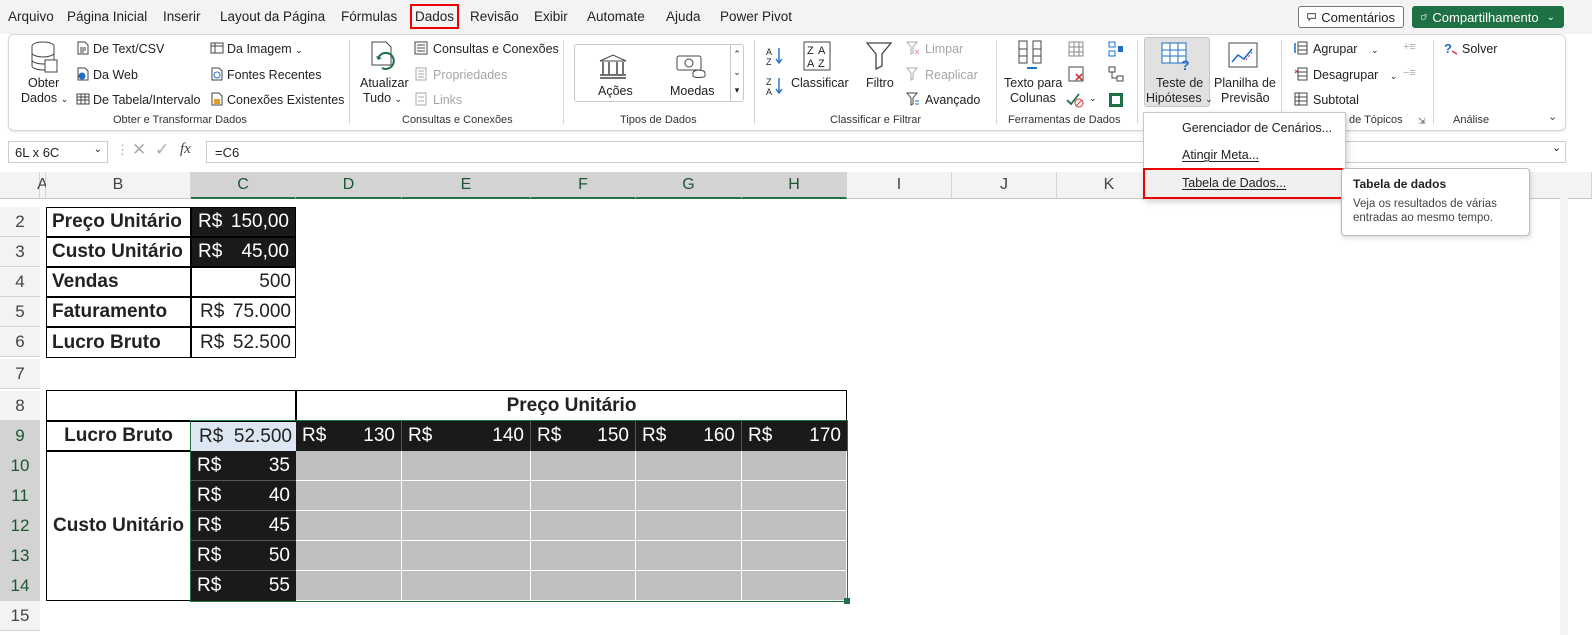 The image size is (1592, 635). I want to click on forecast-sheet-label2: Previsão, so click(1245, 98).